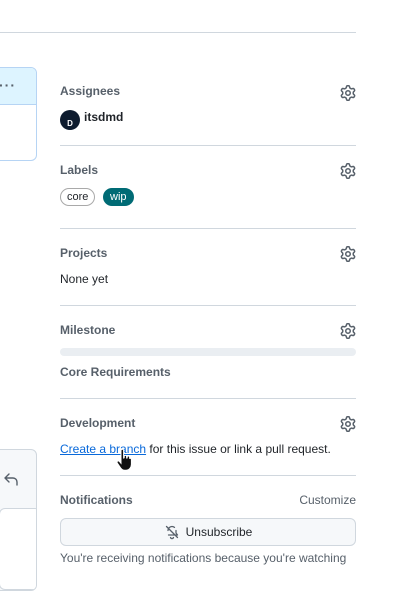 This screenshot has height=591, width=410. Describe the element at coordinates (208, 268) in the screenshot. I see `projects-section: Projects None yet` at that location.